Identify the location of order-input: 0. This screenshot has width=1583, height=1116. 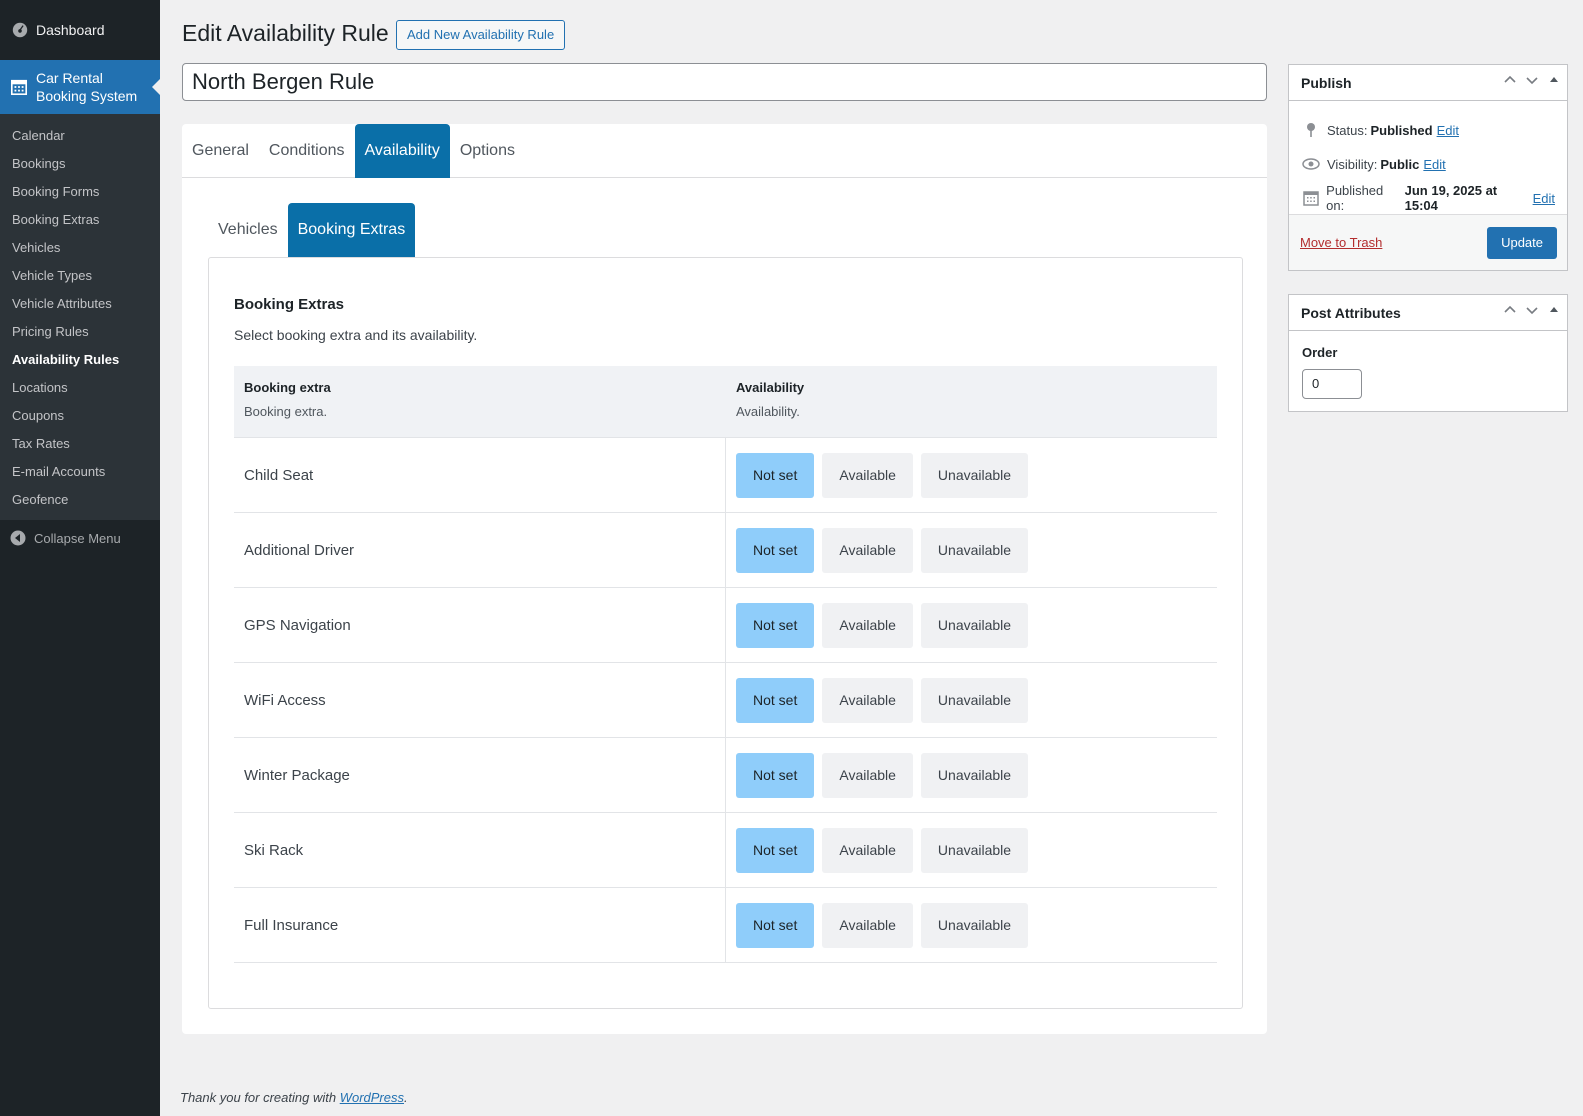
(1332, 384).